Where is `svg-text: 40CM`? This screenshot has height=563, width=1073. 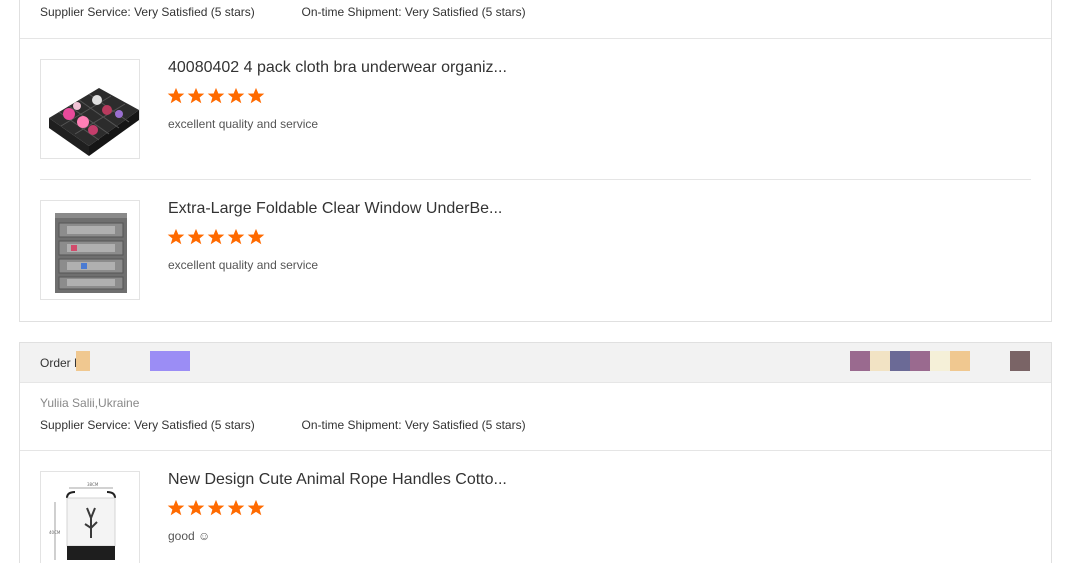
svg-text: 40CM is located at coordinates (55, 532).